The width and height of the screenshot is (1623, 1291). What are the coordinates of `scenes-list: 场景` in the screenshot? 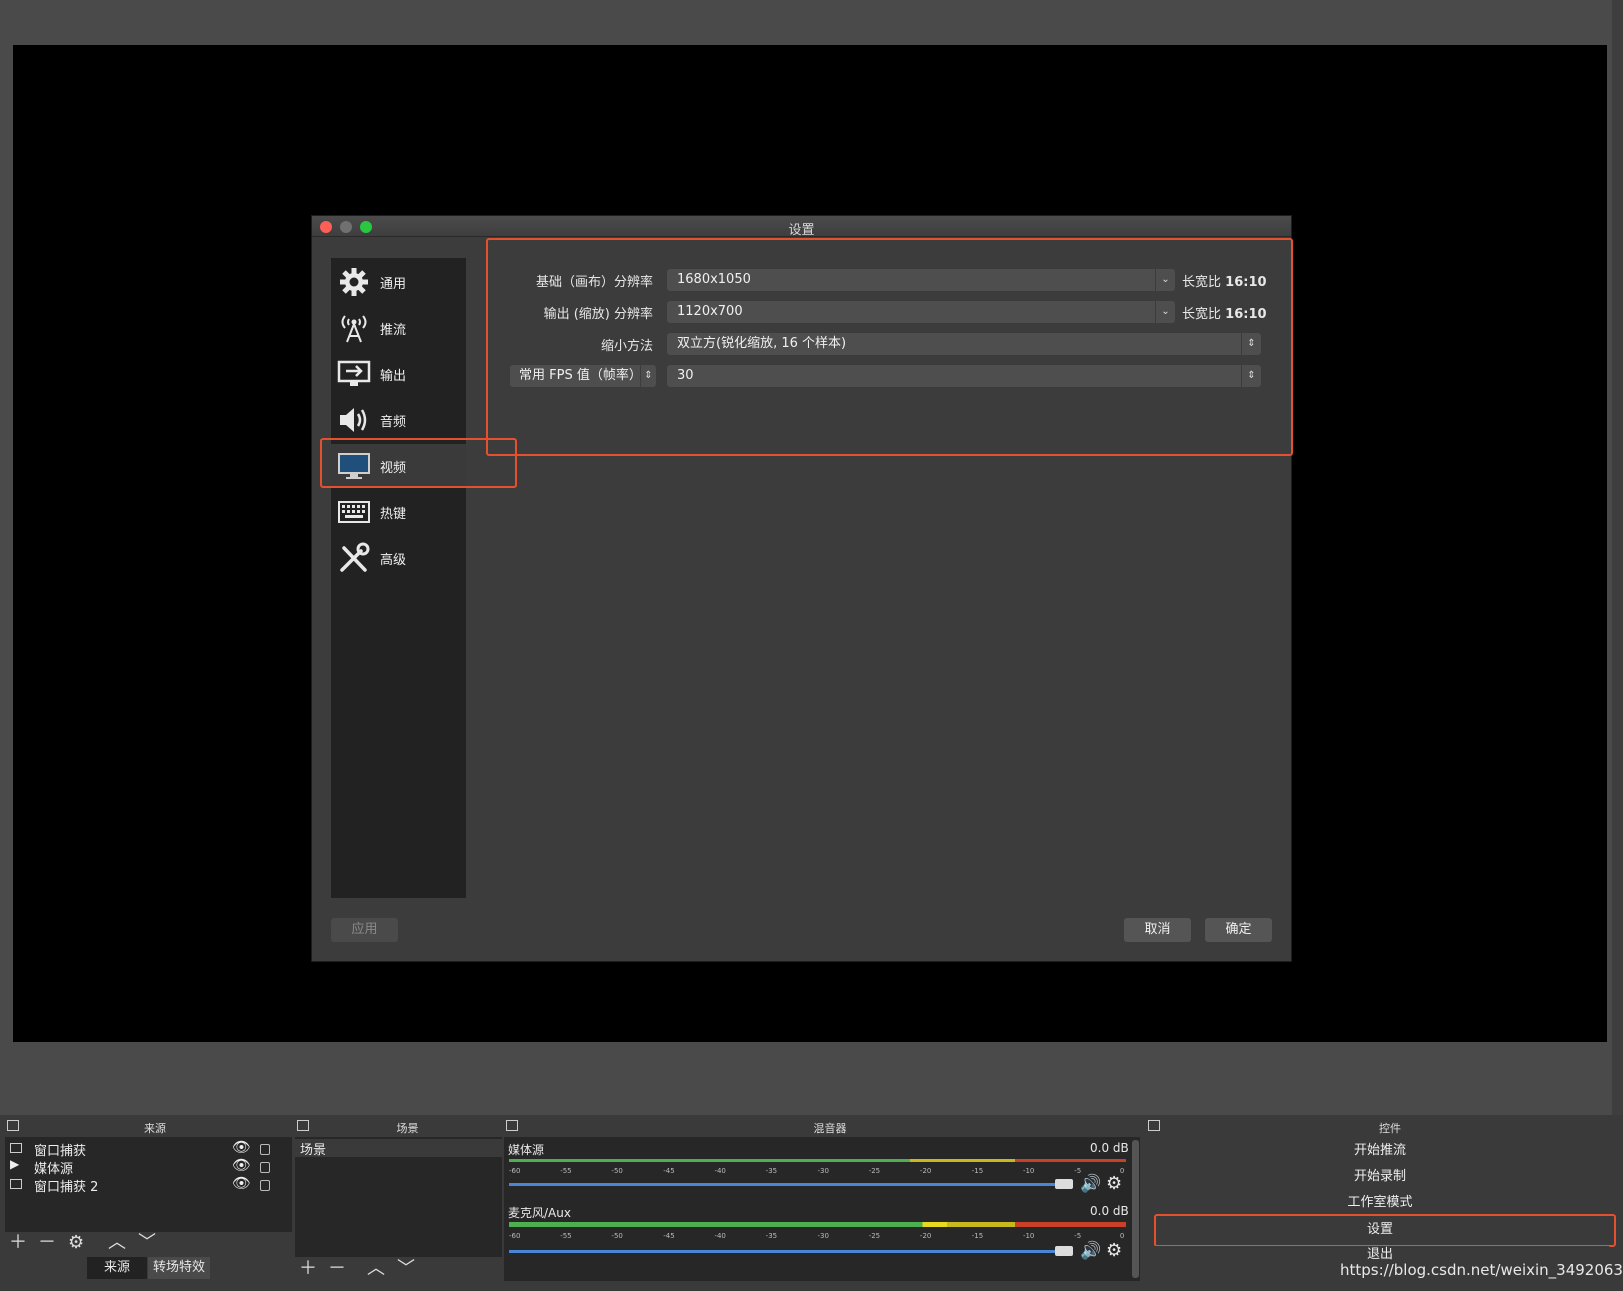 It's located at (398, 1197).